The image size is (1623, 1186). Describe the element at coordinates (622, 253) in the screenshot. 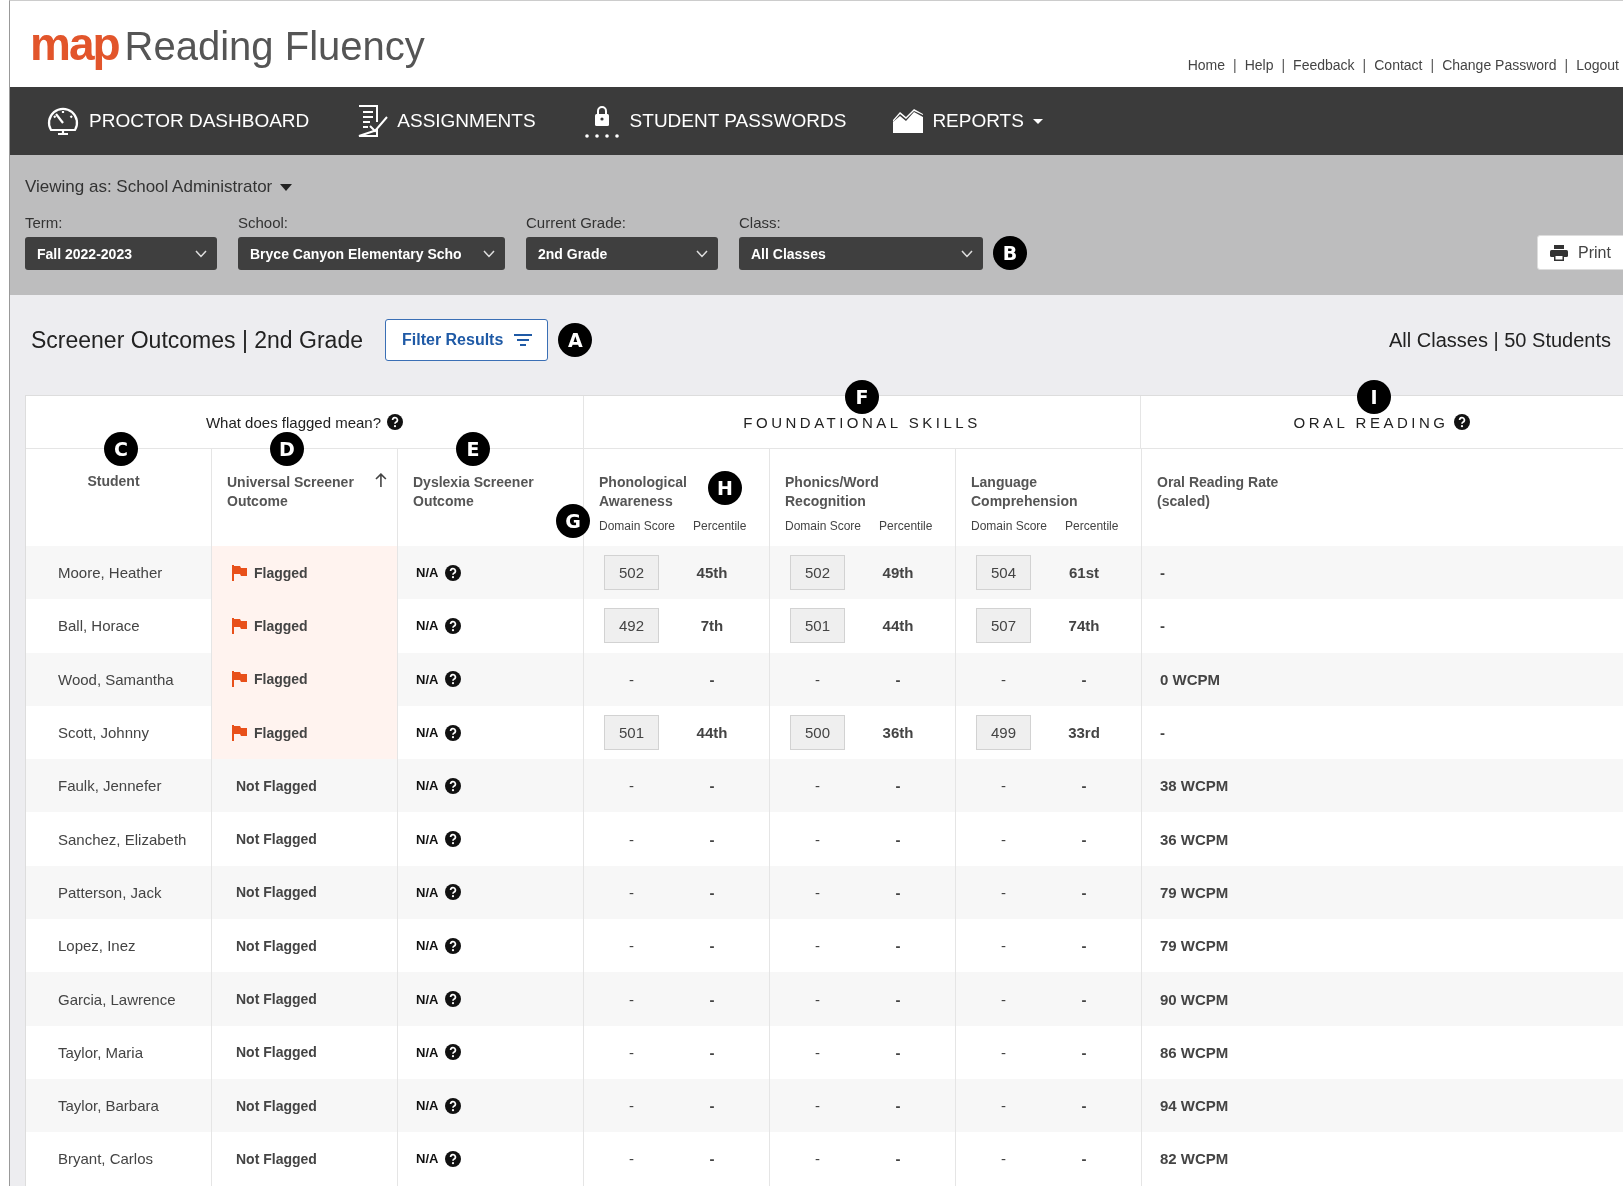

I see `filter-select: 2nd Grade` at that location.